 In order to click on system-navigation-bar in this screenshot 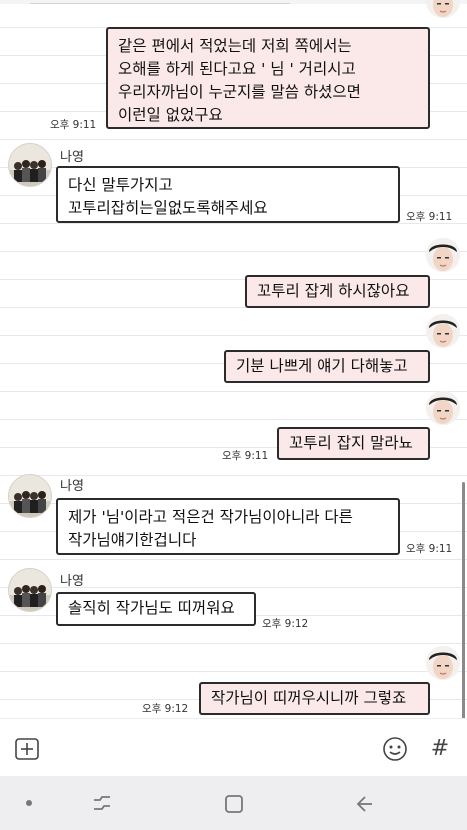, I will do `click(233, 803)`.